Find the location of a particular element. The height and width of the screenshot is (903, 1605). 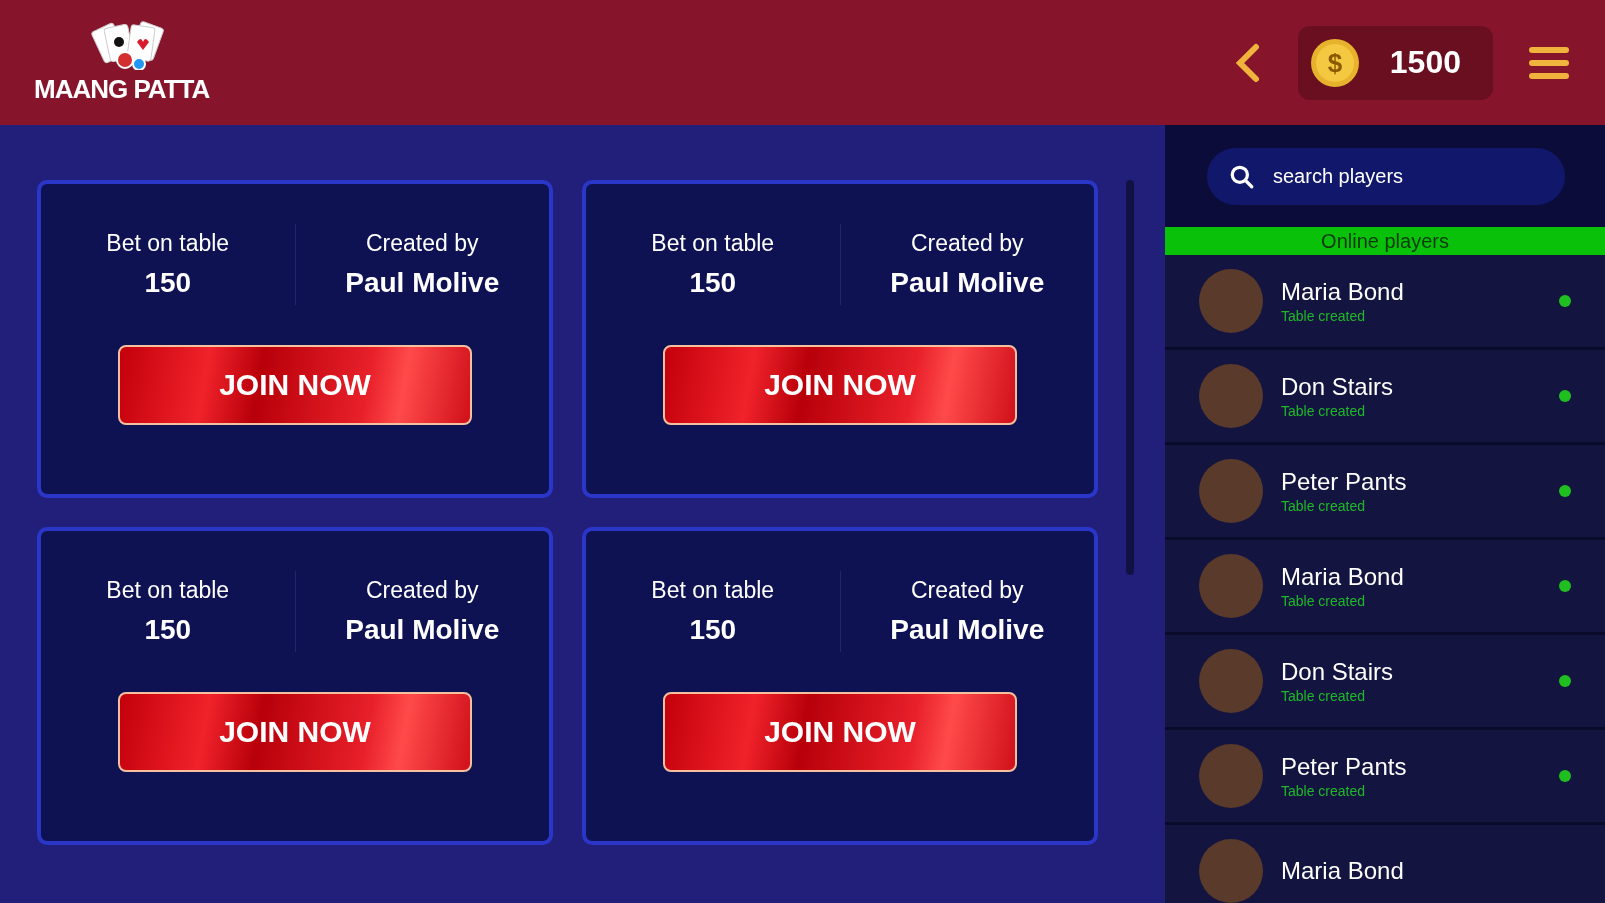

menu-icon is located at coordinates (1549, 62).